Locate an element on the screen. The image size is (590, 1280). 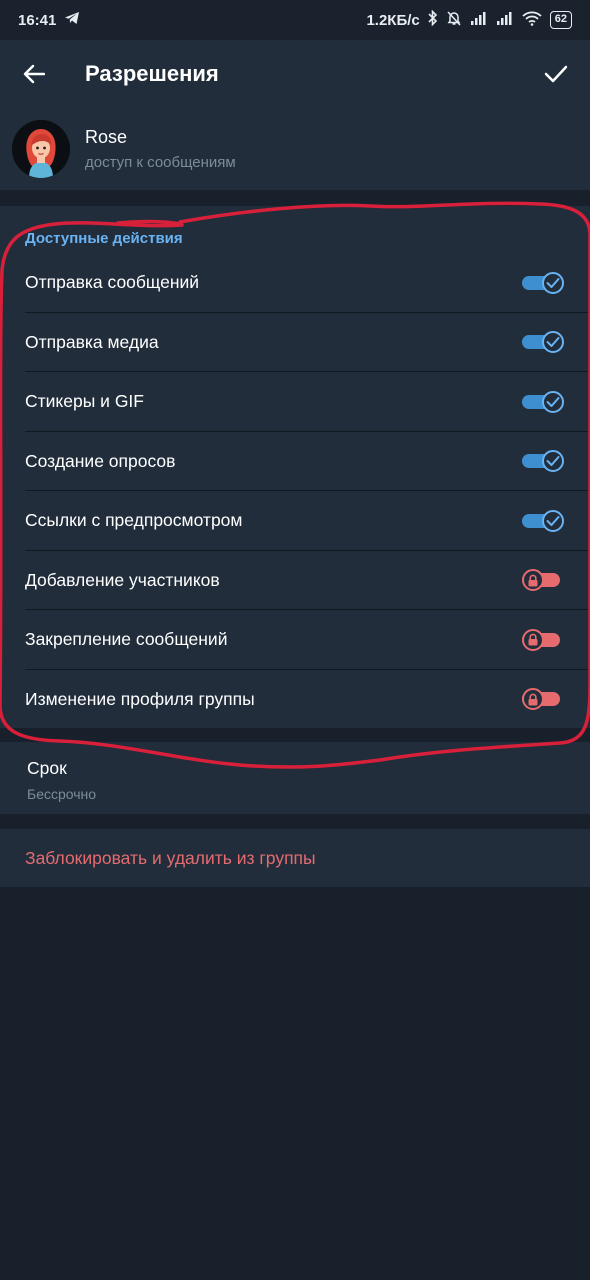
back-button is located at coordinates (34, 74).